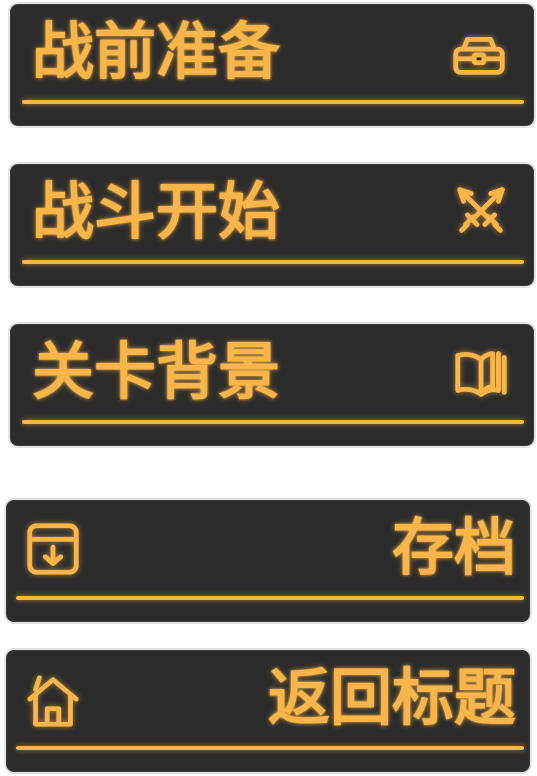 The height and width of the screenshot is (776, 537). Describe the element at coordinates (273, 422) in the screenshot. I see `level-background-underline` at that location.